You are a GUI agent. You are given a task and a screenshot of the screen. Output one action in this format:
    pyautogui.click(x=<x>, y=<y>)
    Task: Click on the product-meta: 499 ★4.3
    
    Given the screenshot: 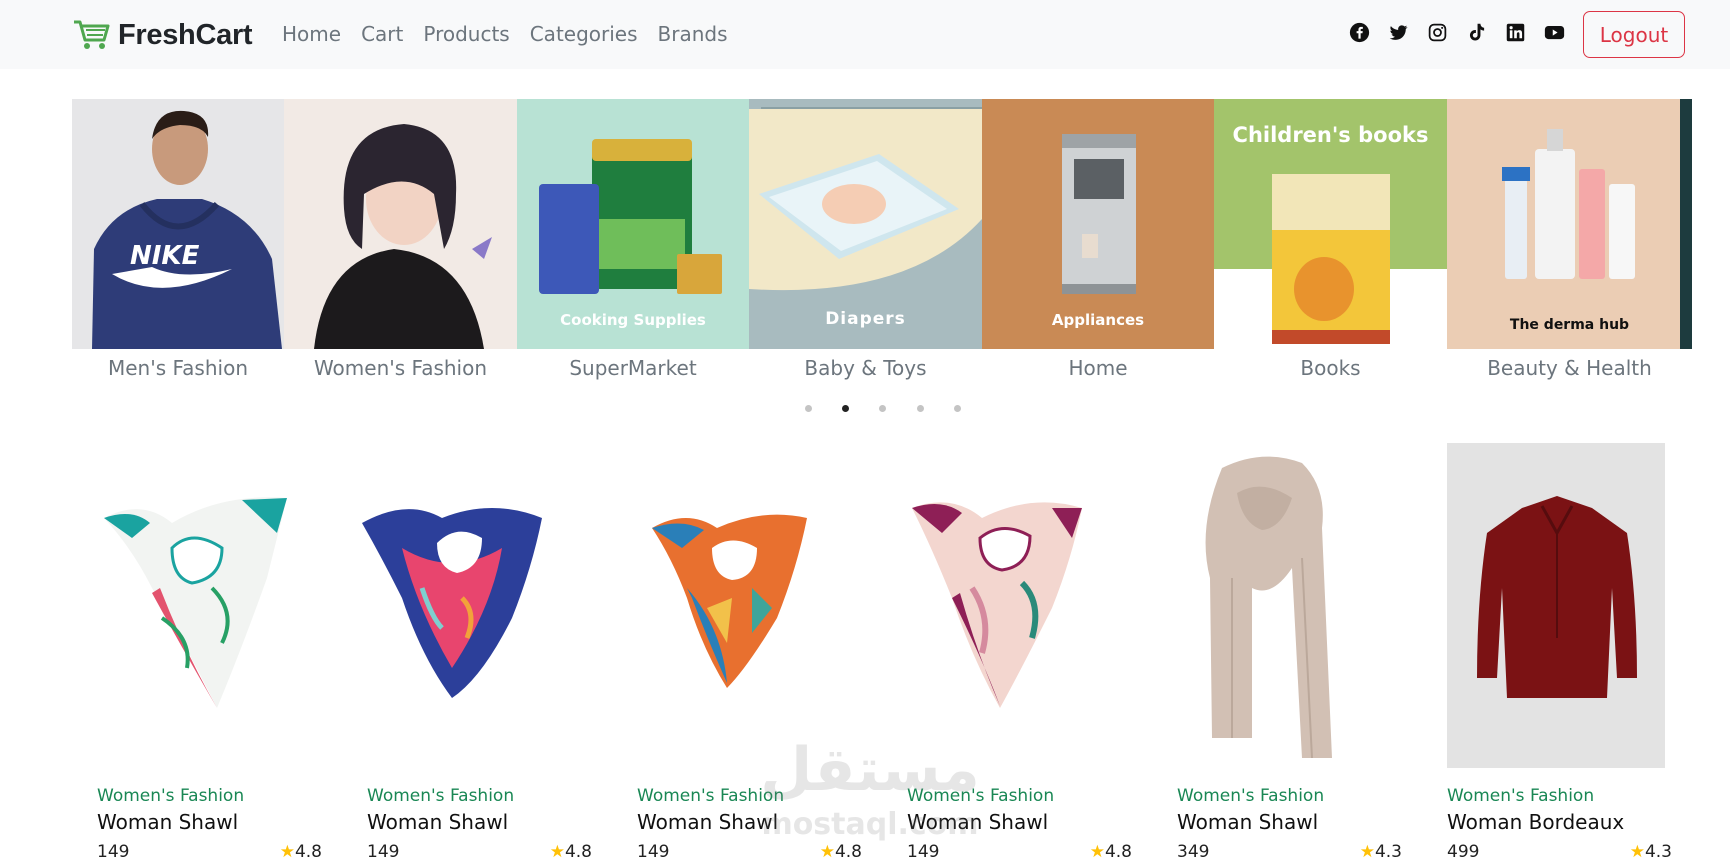 What is the action you would take?
    pyautogui.click(x=1559, y=852)
    